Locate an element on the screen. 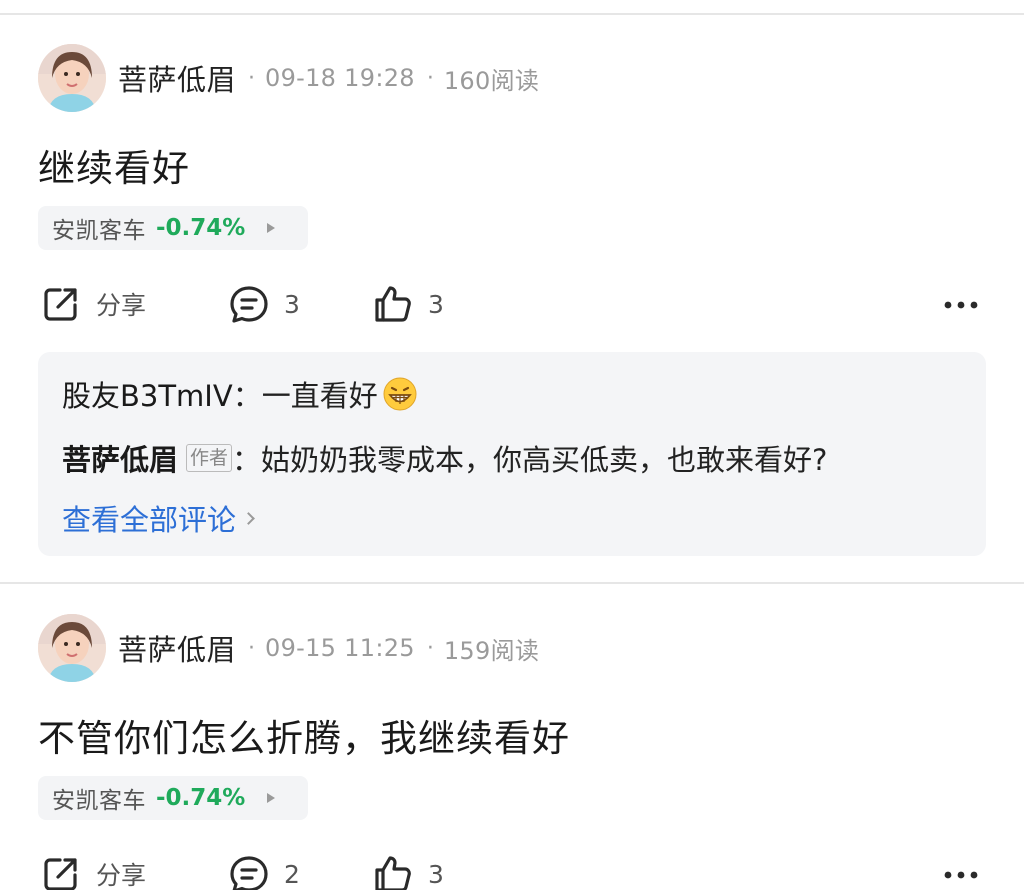  post-content: 不管你们怎么折腾，我继续看好 is located at coordinates (304, 735).